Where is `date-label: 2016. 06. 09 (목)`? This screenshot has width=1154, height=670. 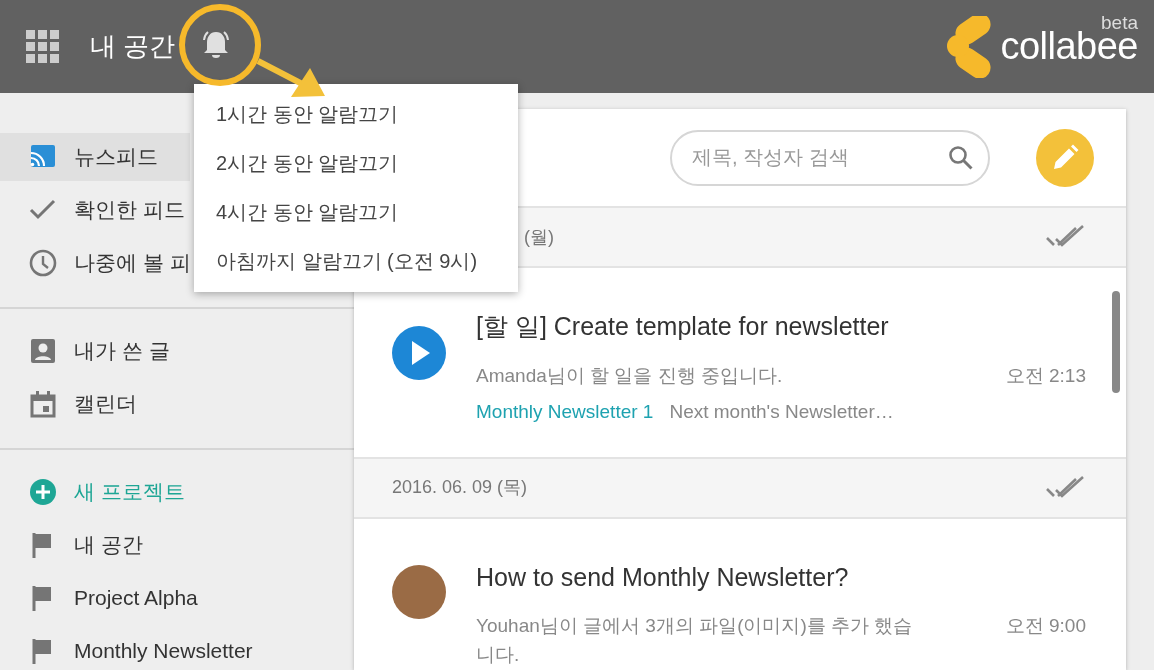 date-label: 2016. 06. 09 (목) is located at coordinates (460, 487).